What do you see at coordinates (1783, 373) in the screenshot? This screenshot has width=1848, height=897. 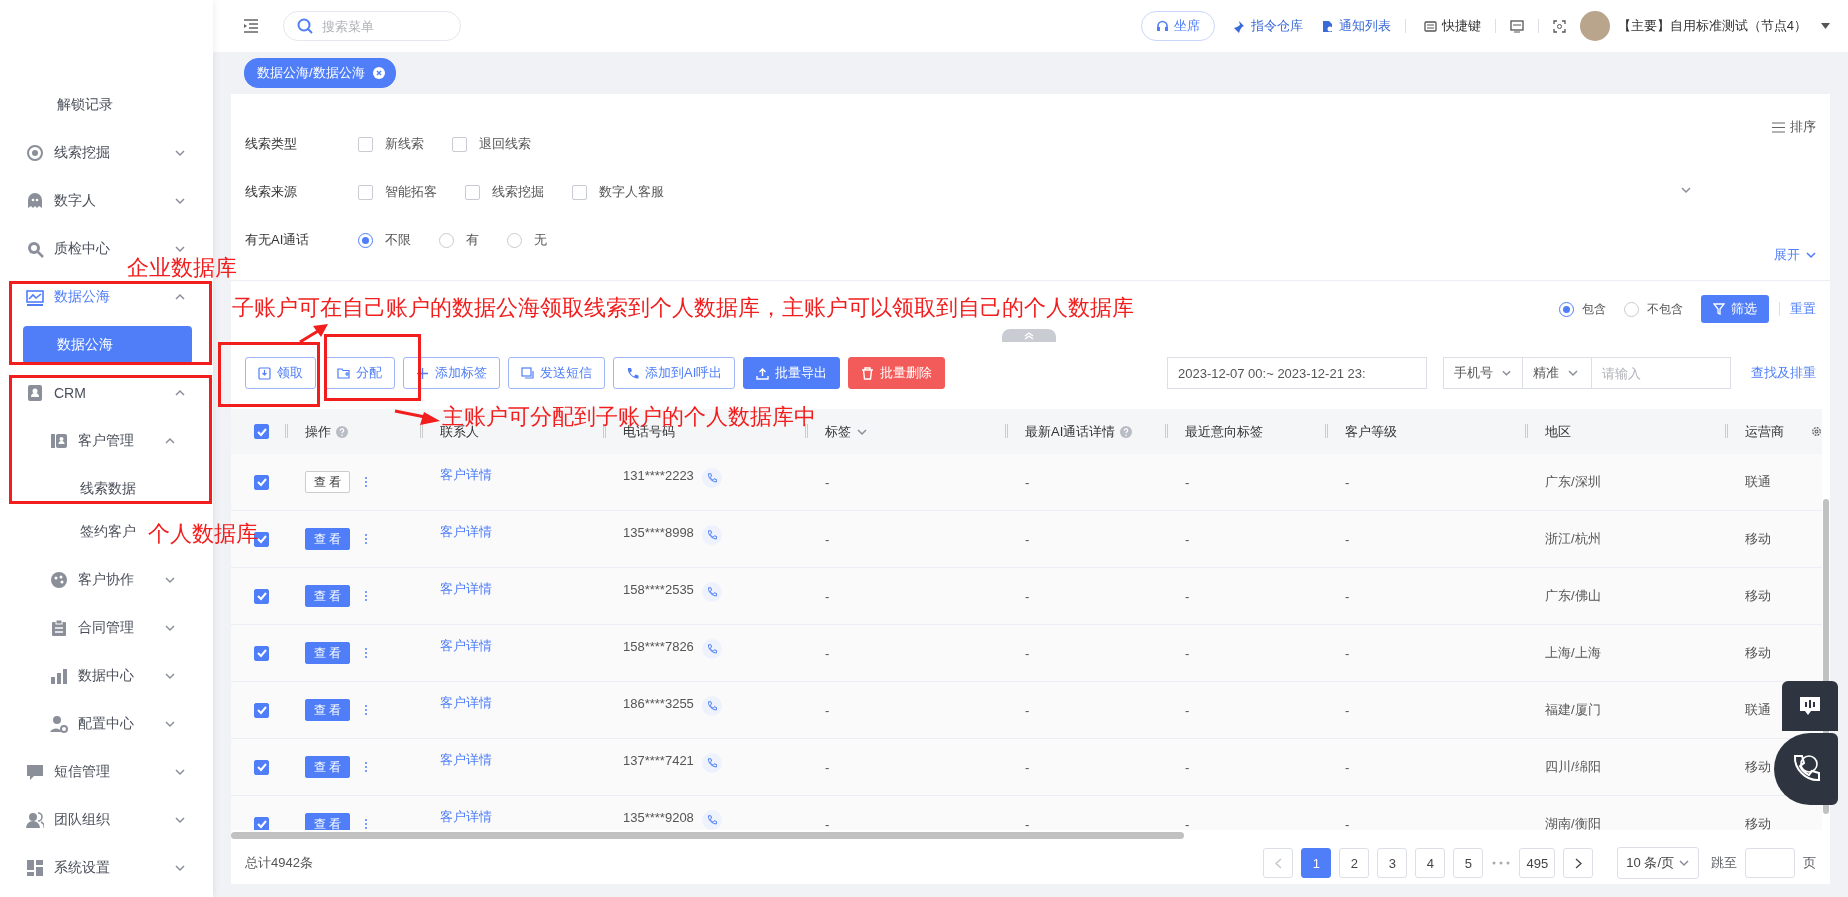 I see `find-dedupe-link: 查找及排重` at bounding box center [1783, 373].